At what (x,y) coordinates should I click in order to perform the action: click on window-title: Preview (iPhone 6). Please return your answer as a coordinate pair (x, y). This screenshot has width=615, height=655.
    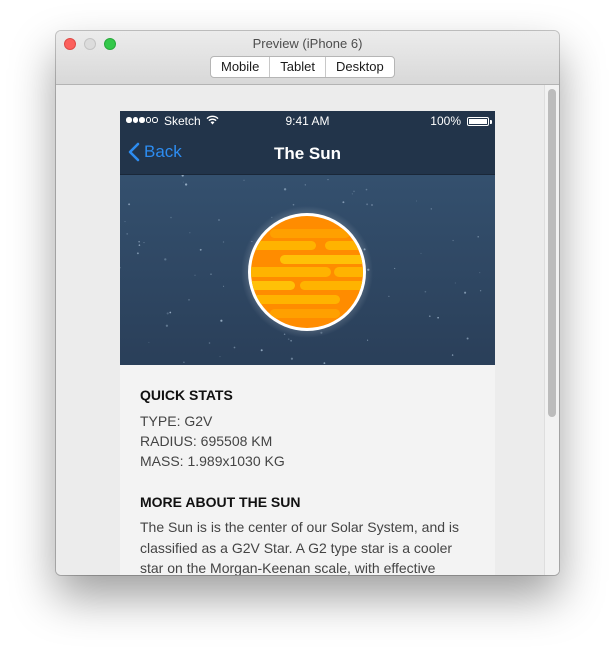
    Looking at the image, I should click on (307, 43).